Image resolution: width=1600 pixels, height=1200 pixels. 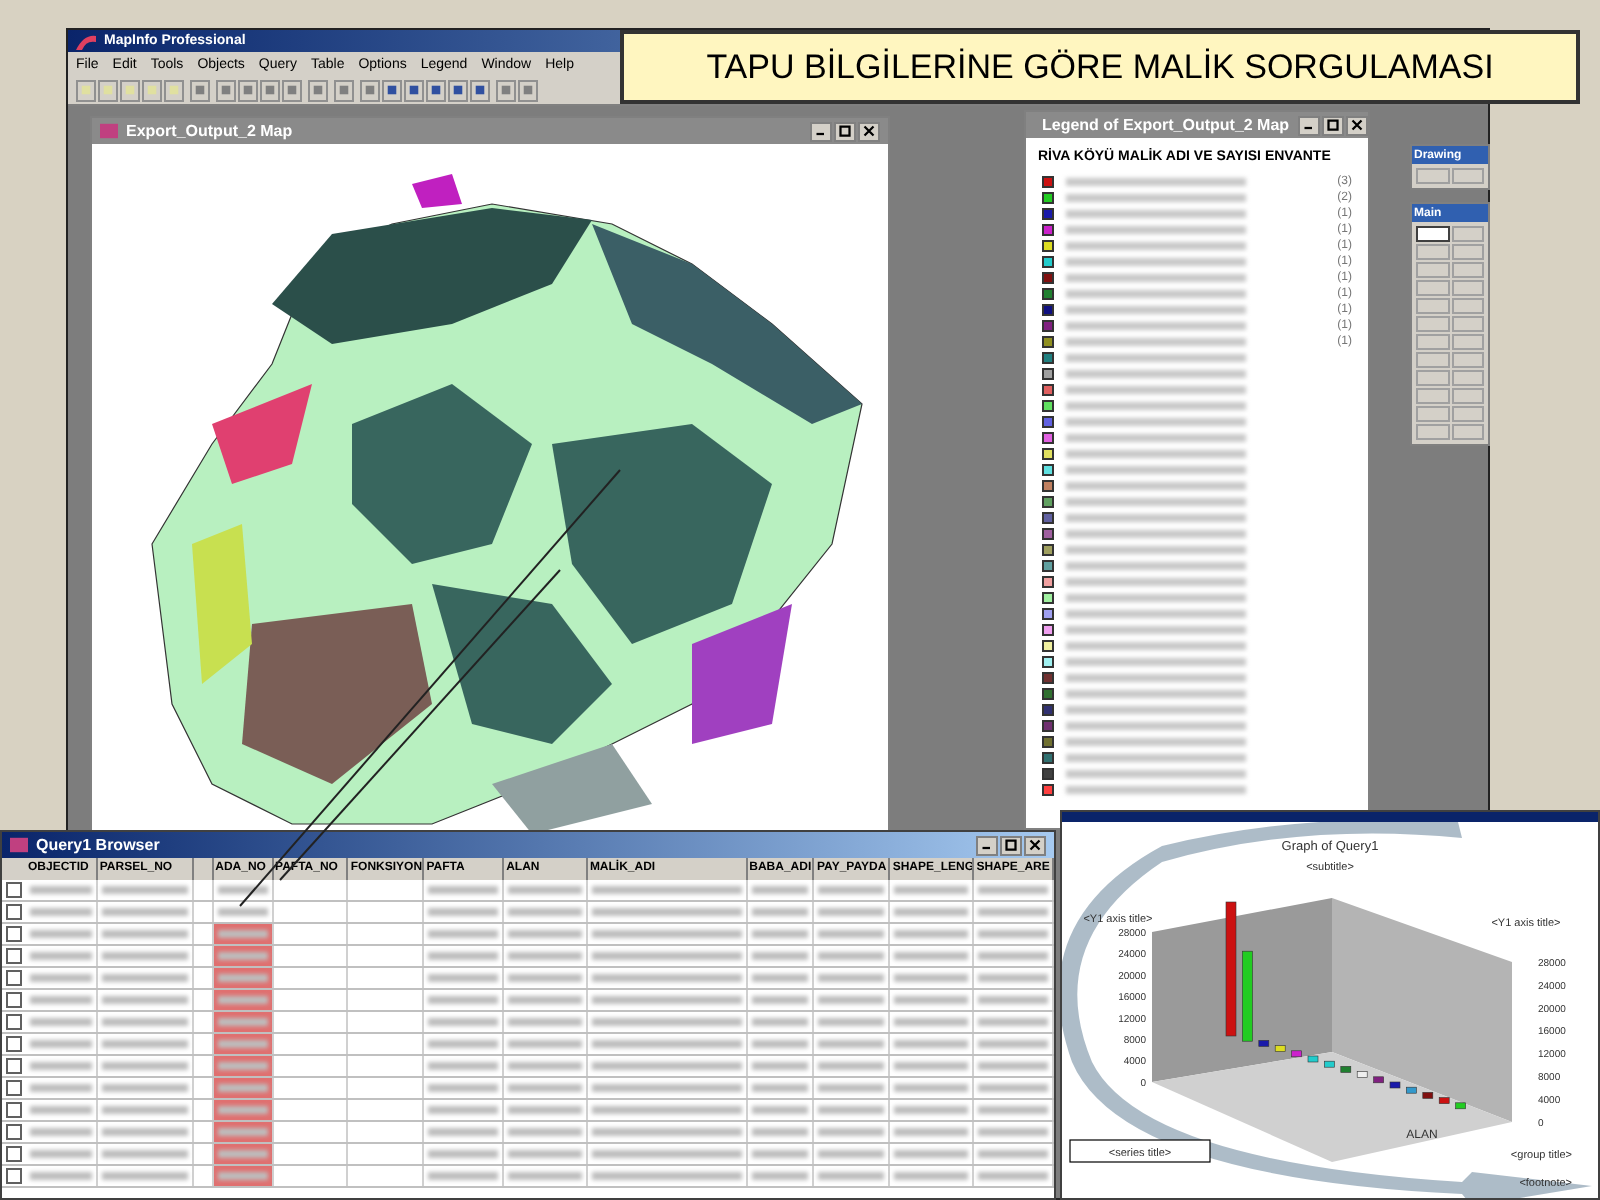 What do you see at coordinates (1100, 67) in the screenshot?
I see `banner-title: TAPU BİLGİLERİNE GÖRE MALİK SORGULAMASI` at bounding box center [1100, 67].